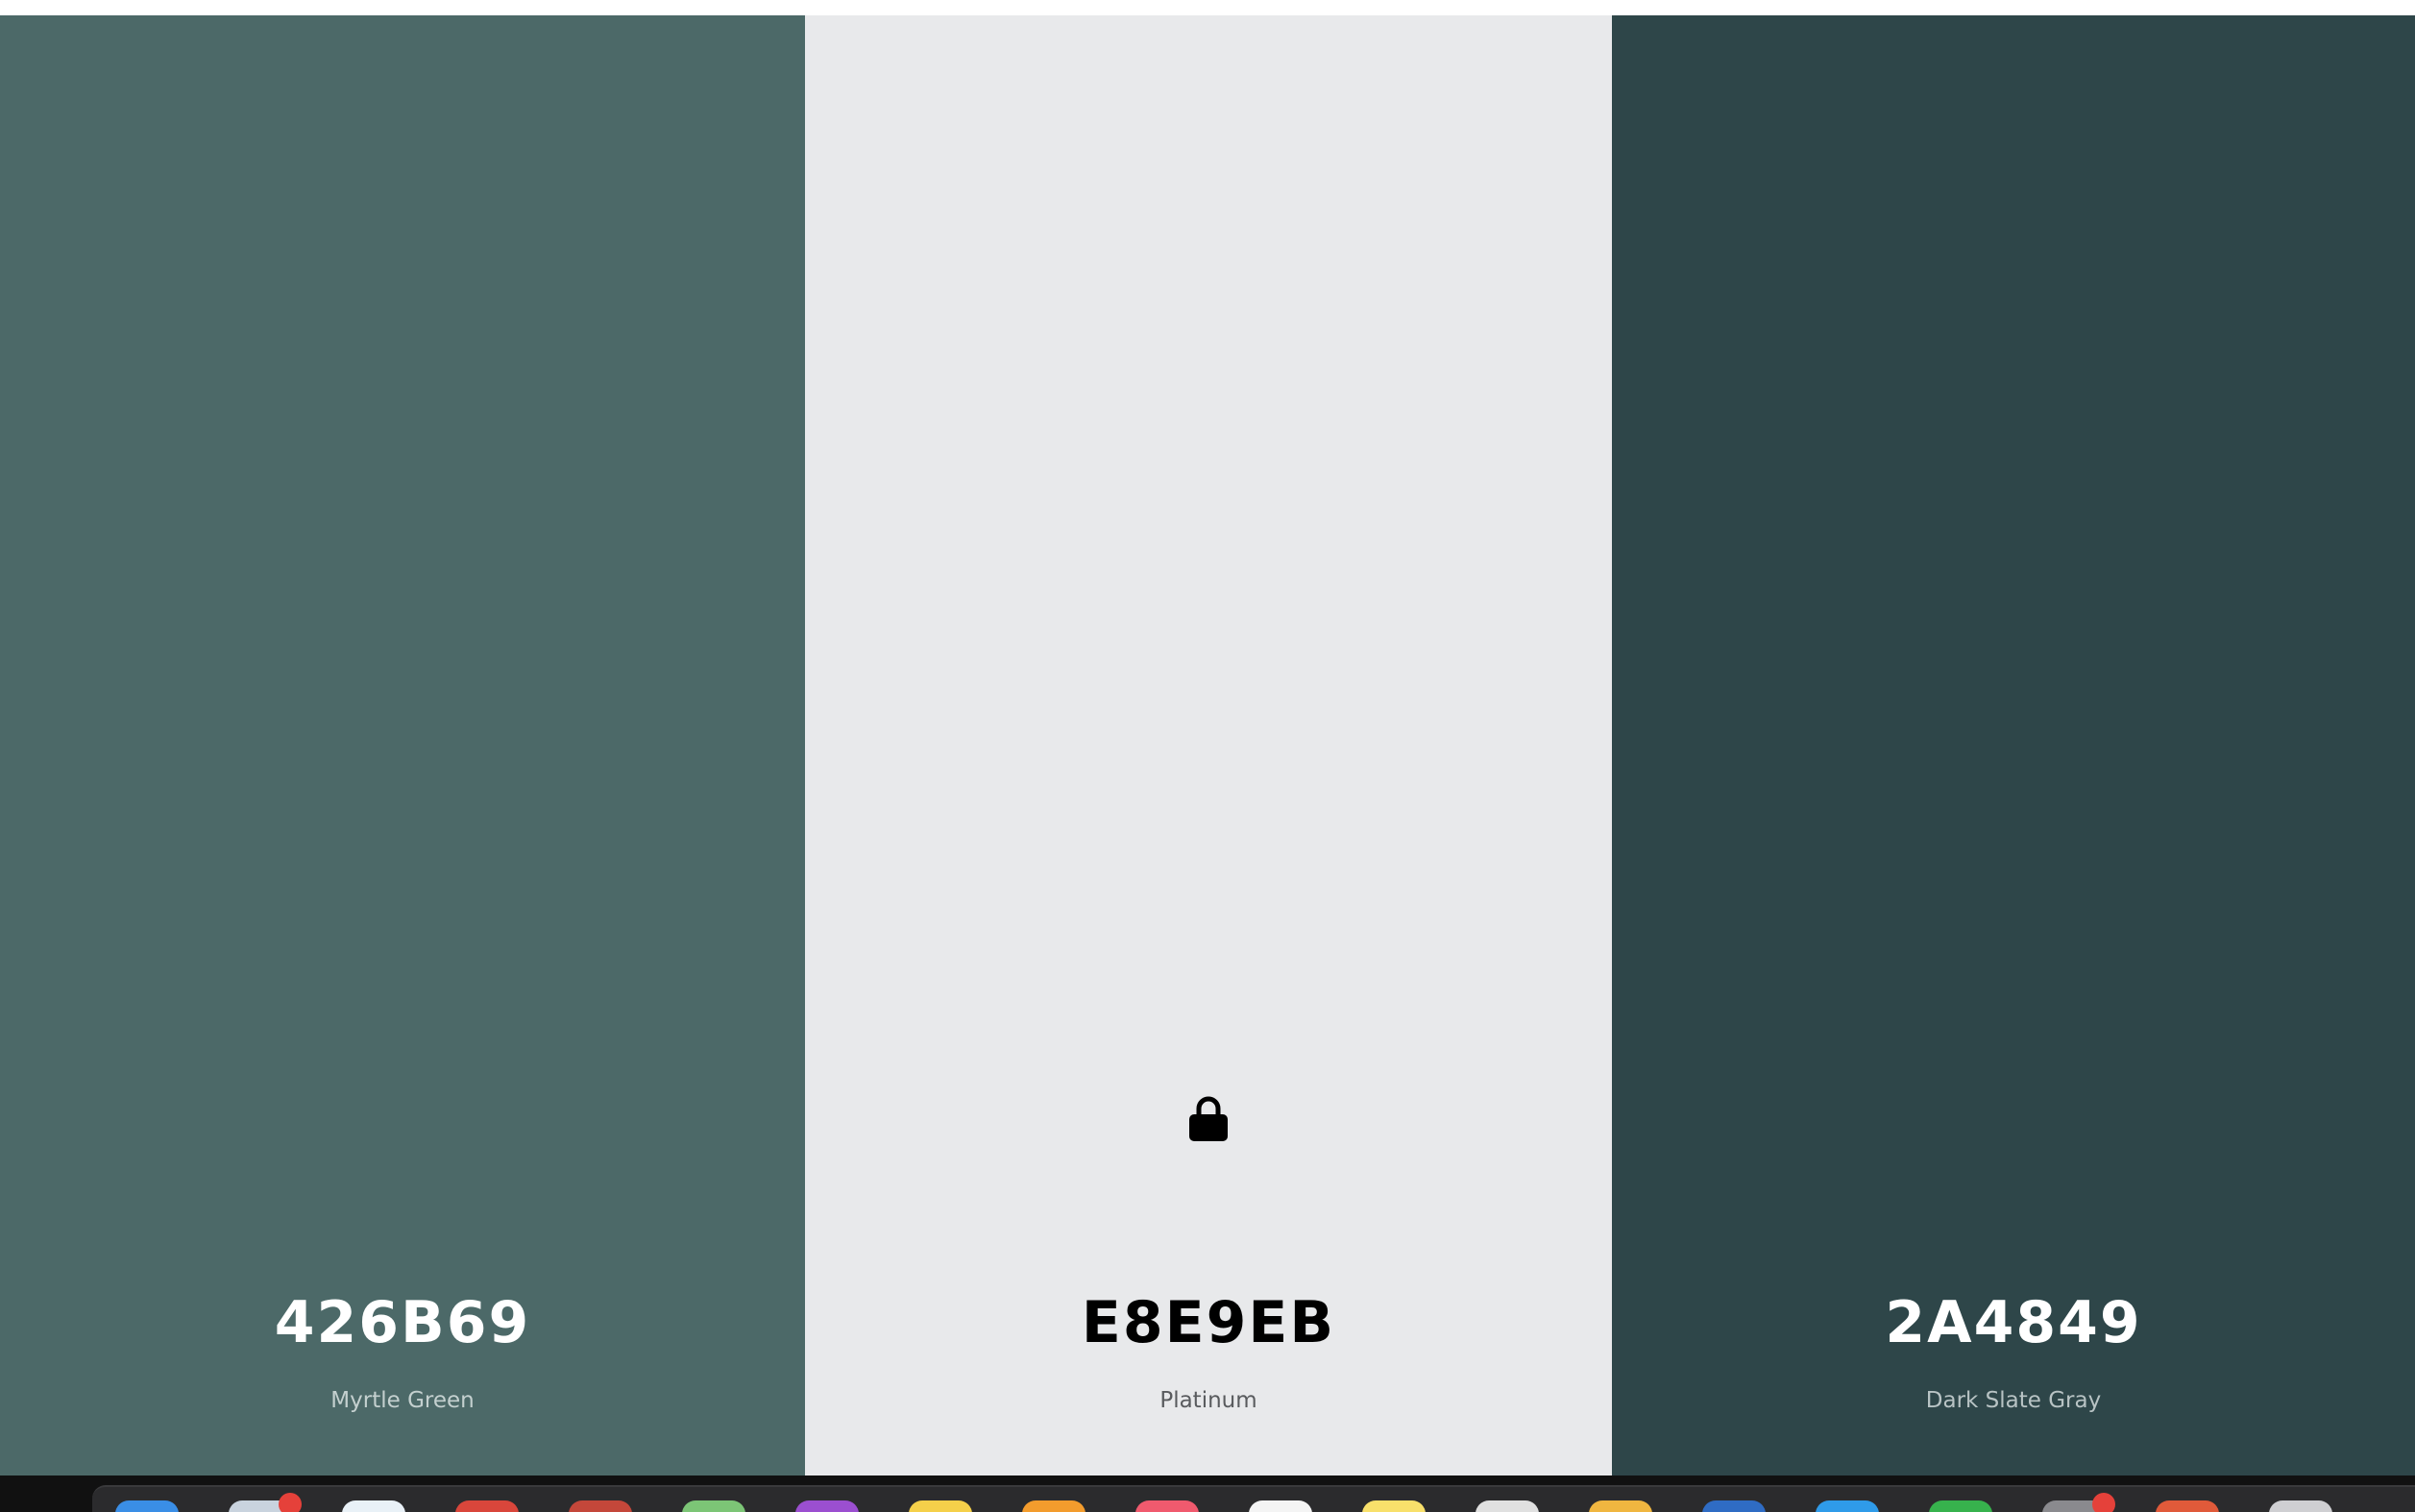 The height and width of the screenshot is (1512, 2415). Describe the element at coordinates (1208, 1400) in the screenshot. I see `color-name-label: Platinum` at that location.